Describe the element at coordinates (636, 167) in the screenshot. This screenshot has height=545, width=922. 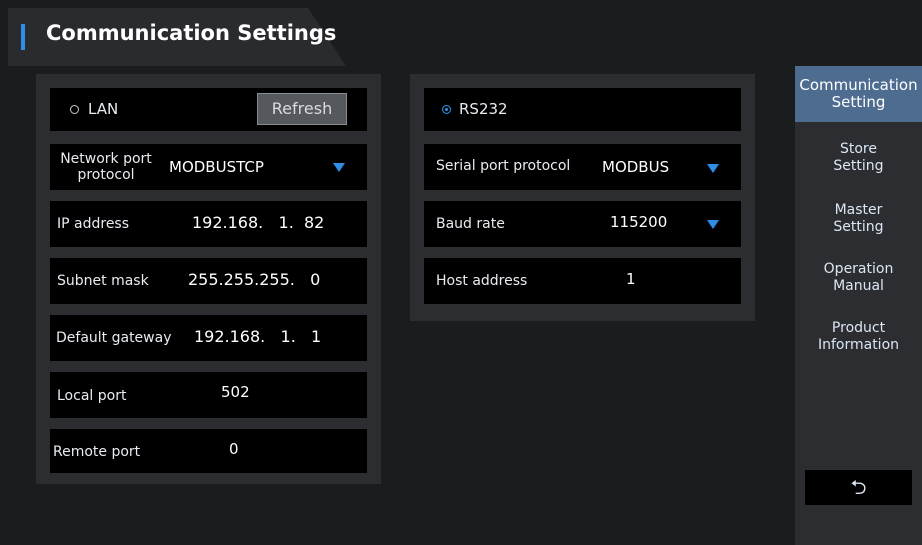
I see `serial-protocol-value: MODBUS` at that location.